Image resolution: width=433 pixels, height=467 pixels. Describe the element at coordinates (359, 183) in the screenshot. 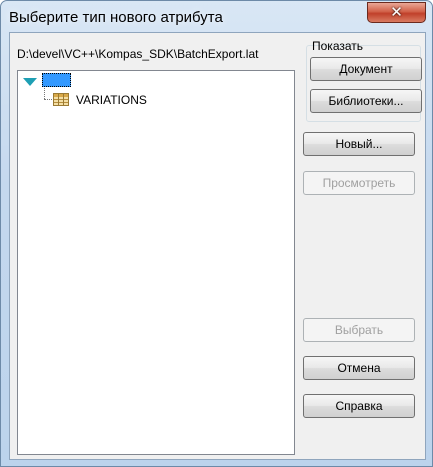

I see `view-button: Просмотреть` at that location.